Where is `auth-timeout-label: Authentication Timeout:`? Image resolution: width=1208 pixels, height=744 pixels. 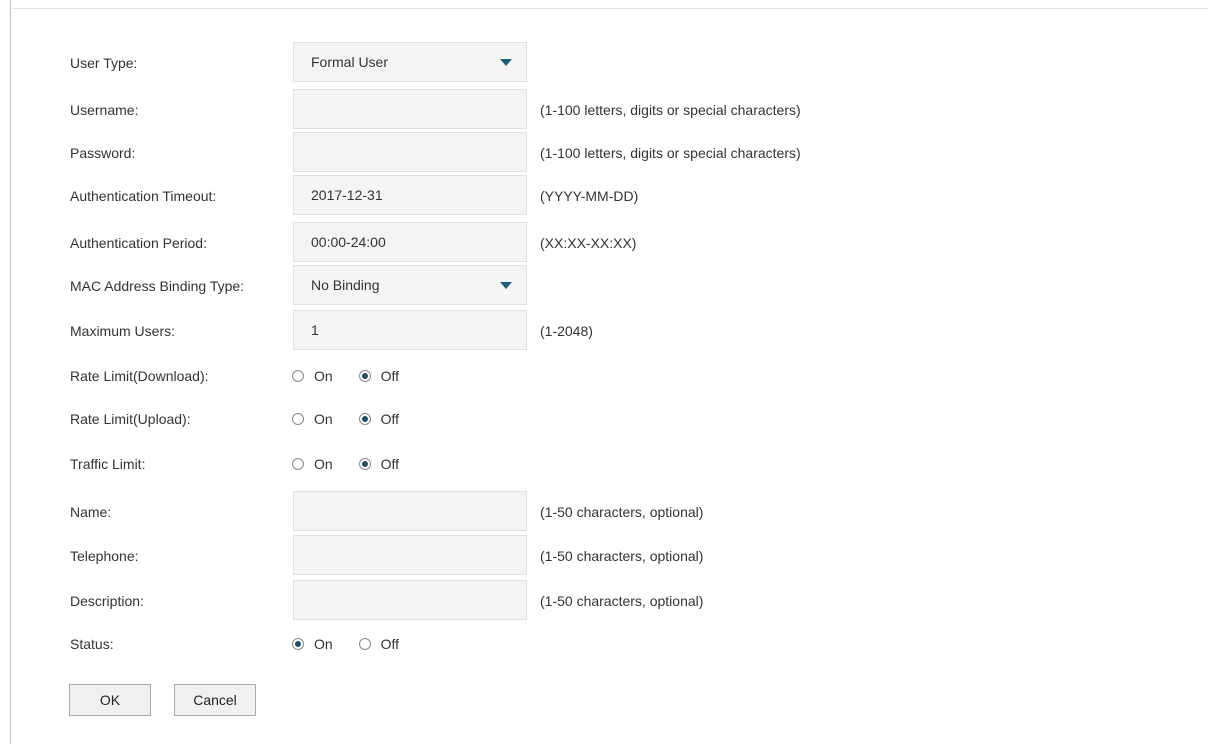 auth-timeout-label: Authentication Timeout: is located at coordinates (143, 196).